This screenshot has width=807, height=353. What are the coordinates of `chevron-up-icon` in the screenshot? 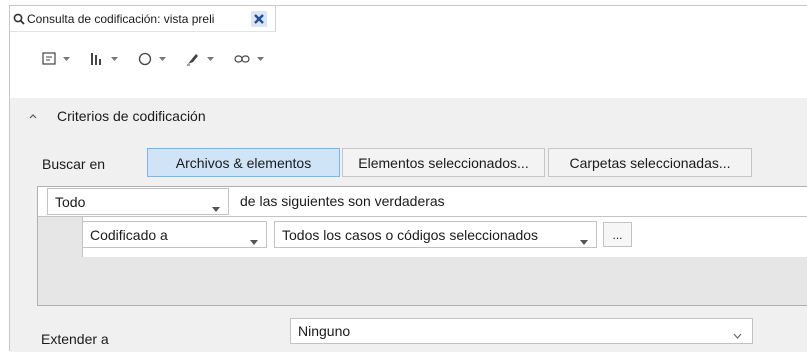 It's located at (34, 116).